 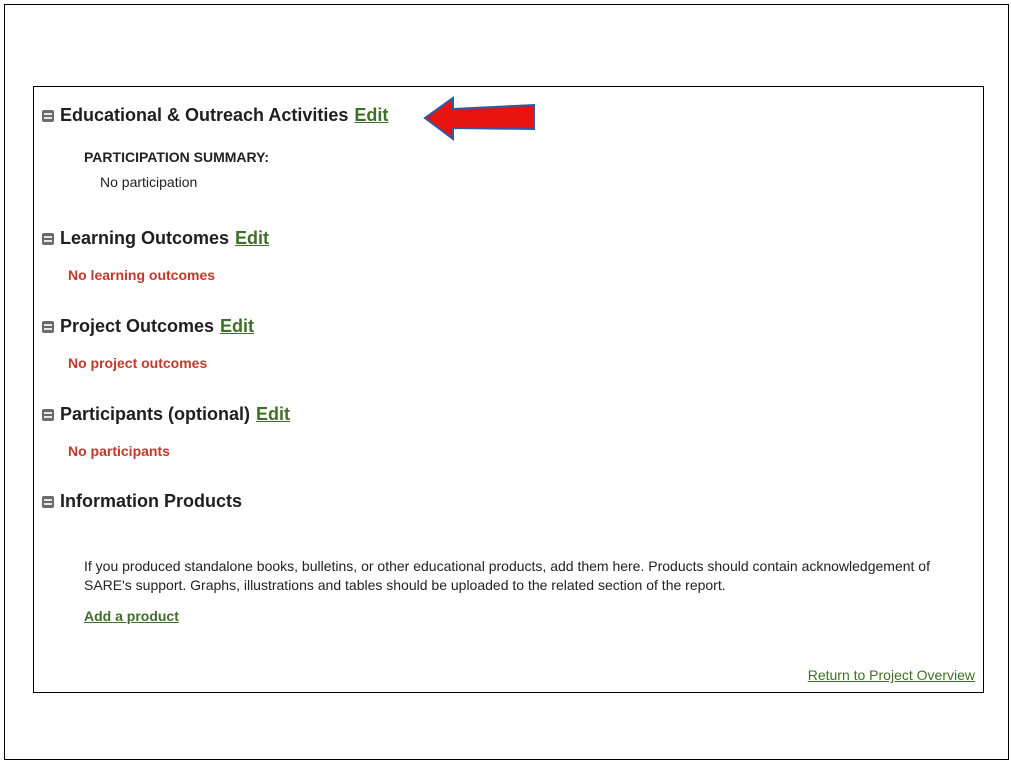 What do you see at coordinates (155, 414) in the screenshot?
I see `section-title: Participants (optional)` at bounding box center [155, 414].